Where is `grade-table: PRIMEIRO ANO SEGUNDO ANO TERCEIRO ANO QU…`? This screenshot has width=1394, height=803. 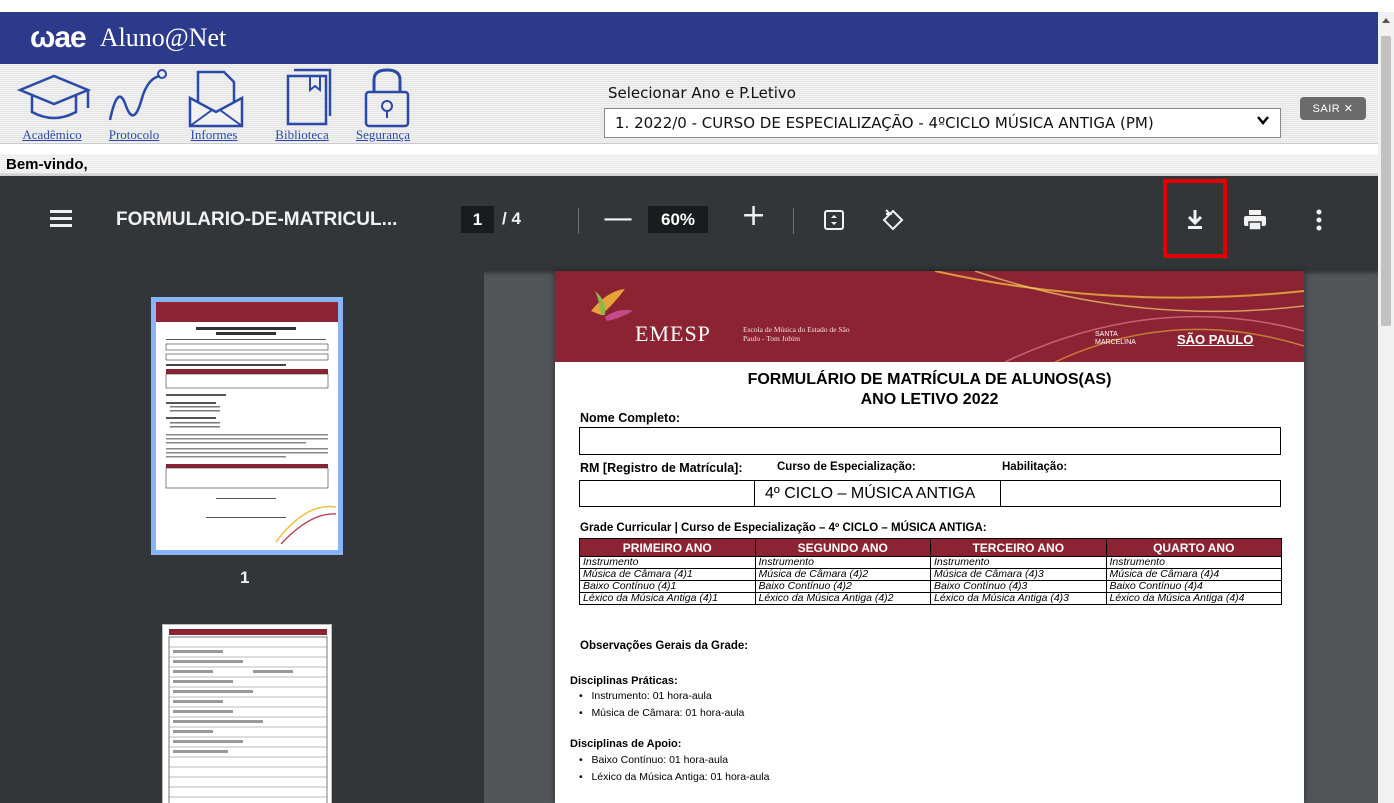 grade-table: PRIMEIRO ANO SEGUNDO ANO TERCEIRO ANO QU… is located at coordinates (930, 571).